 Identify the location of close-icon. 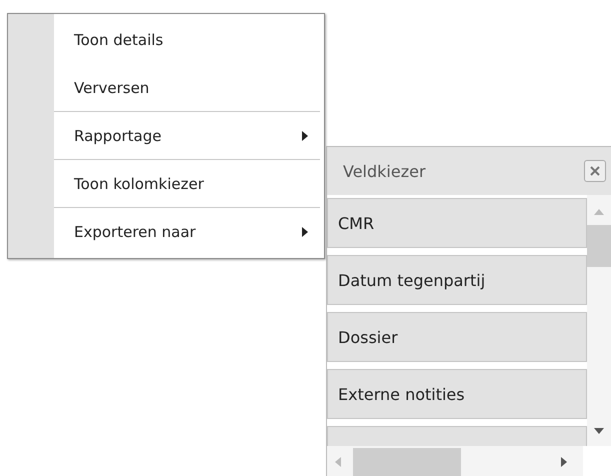
(595, 171).